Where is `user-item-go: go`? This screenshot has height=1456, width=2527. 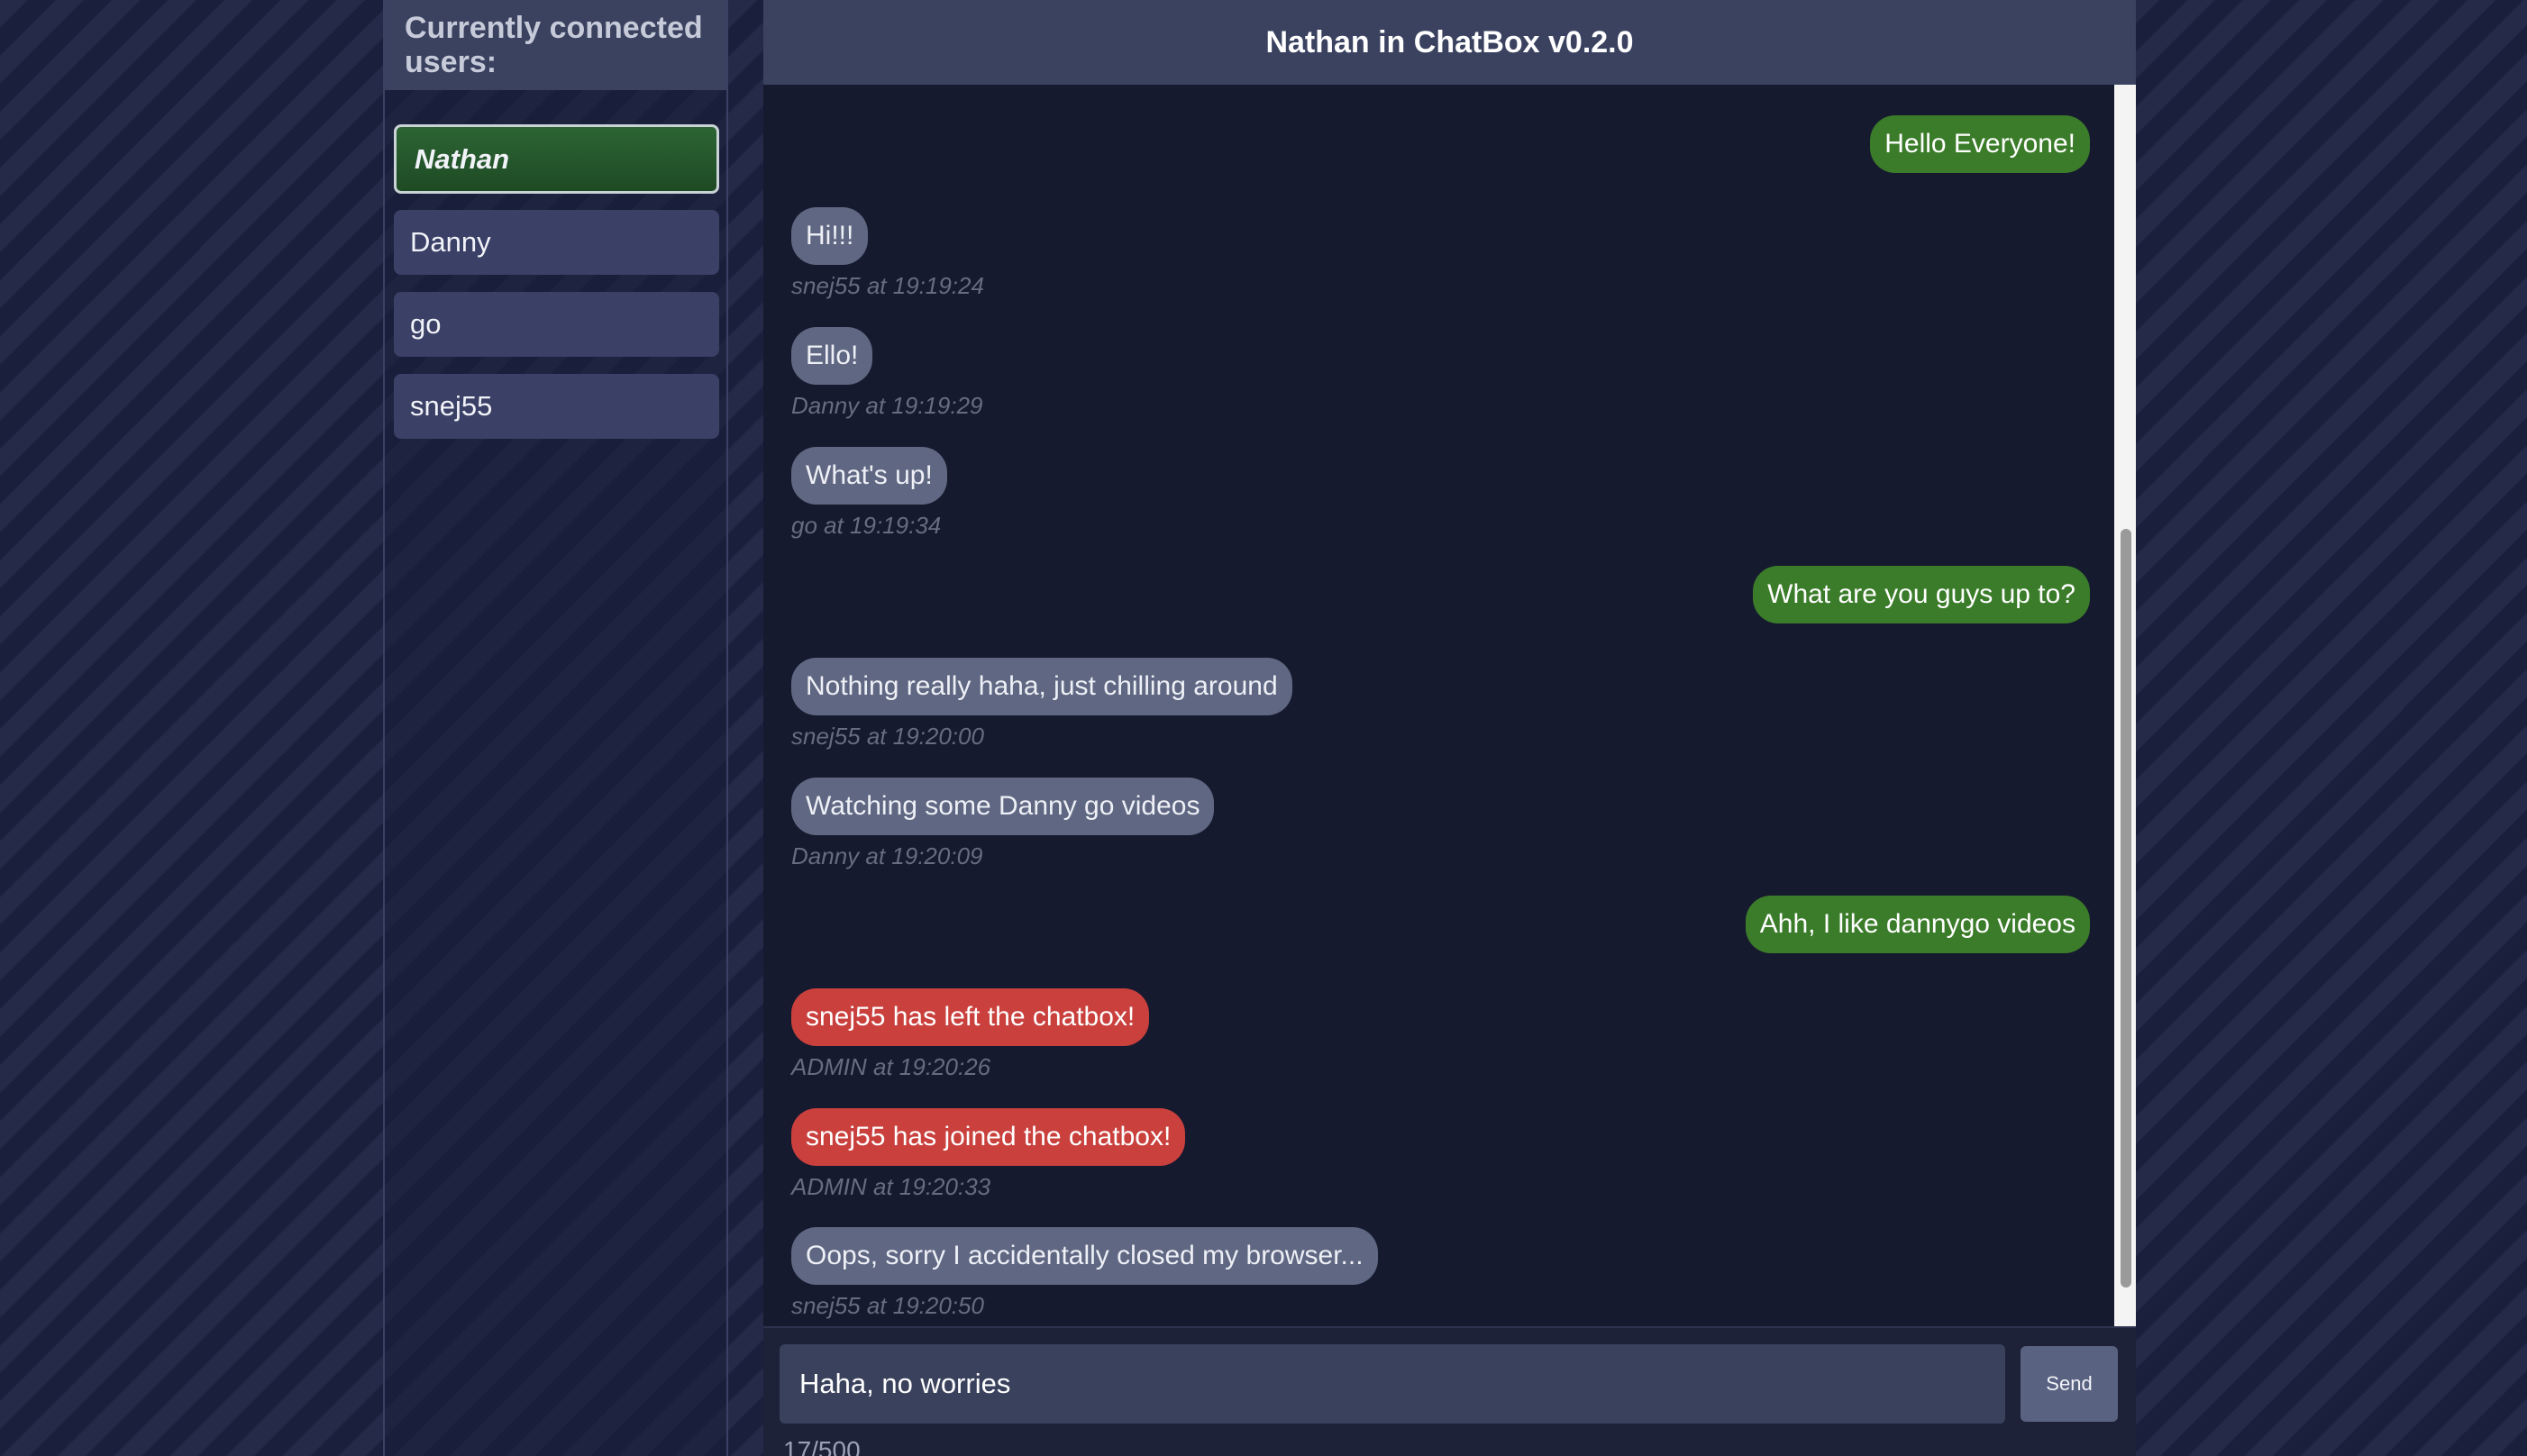
user-item-go: go is located at coordinates (557, 324).